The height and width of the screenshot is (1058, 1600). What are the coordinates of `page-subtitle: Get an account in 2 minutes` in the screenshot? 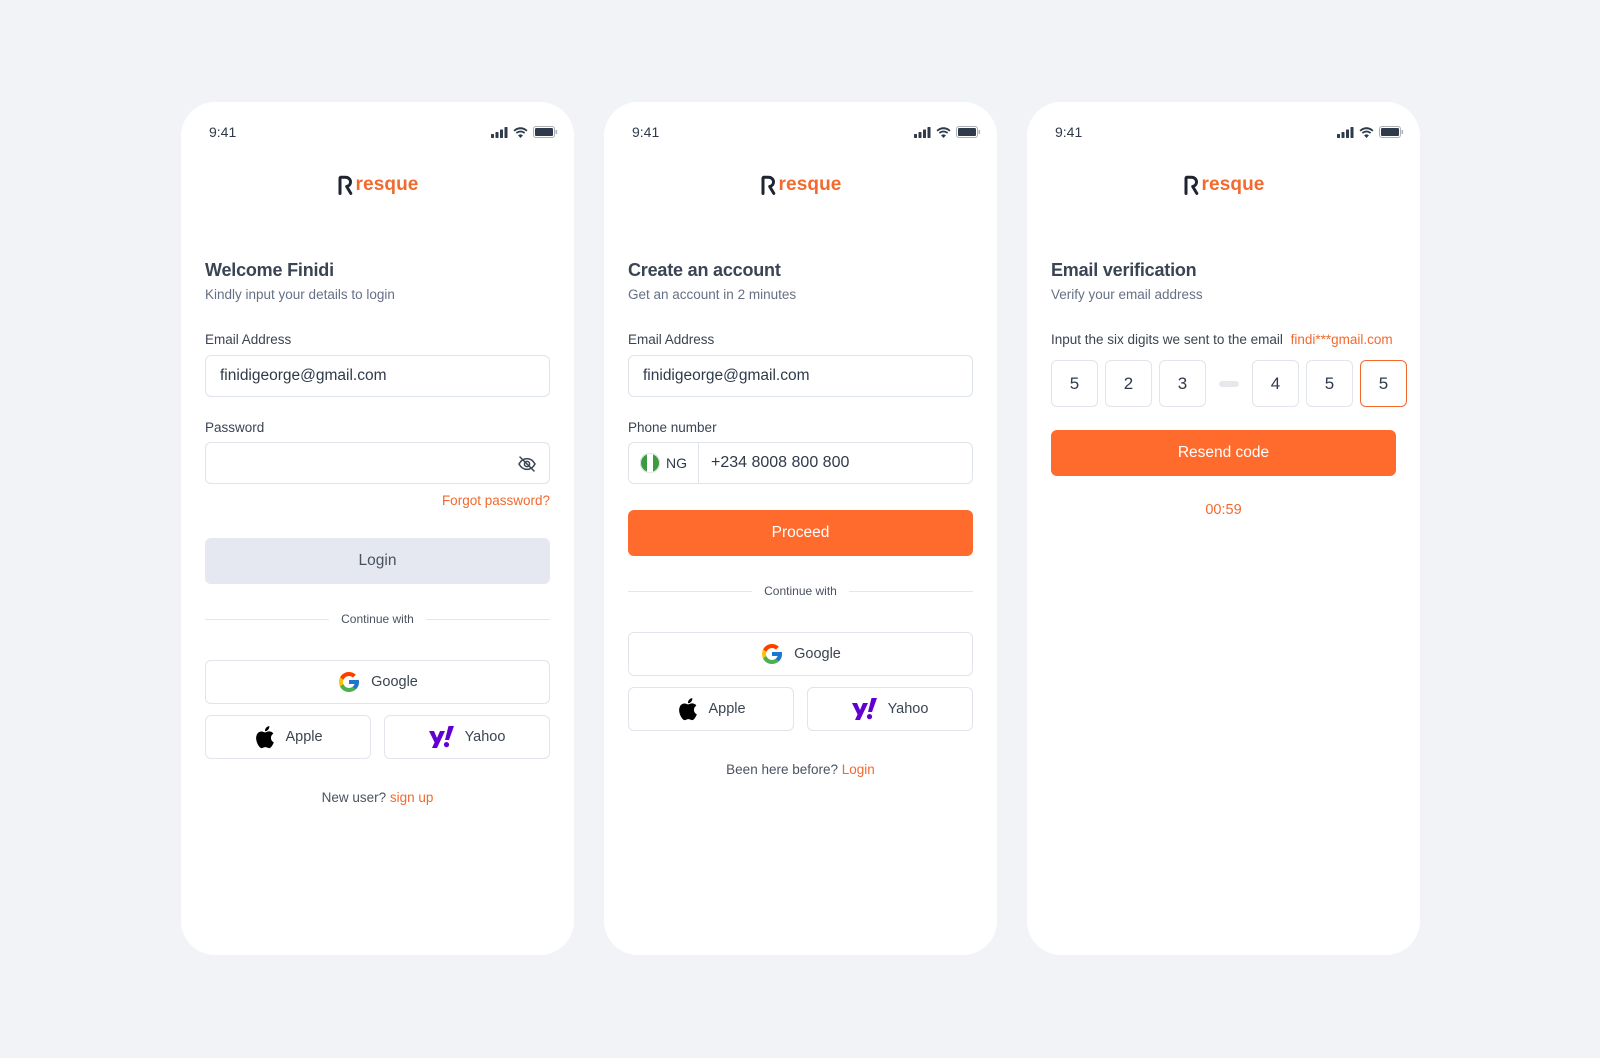 It's located at (712, 294).